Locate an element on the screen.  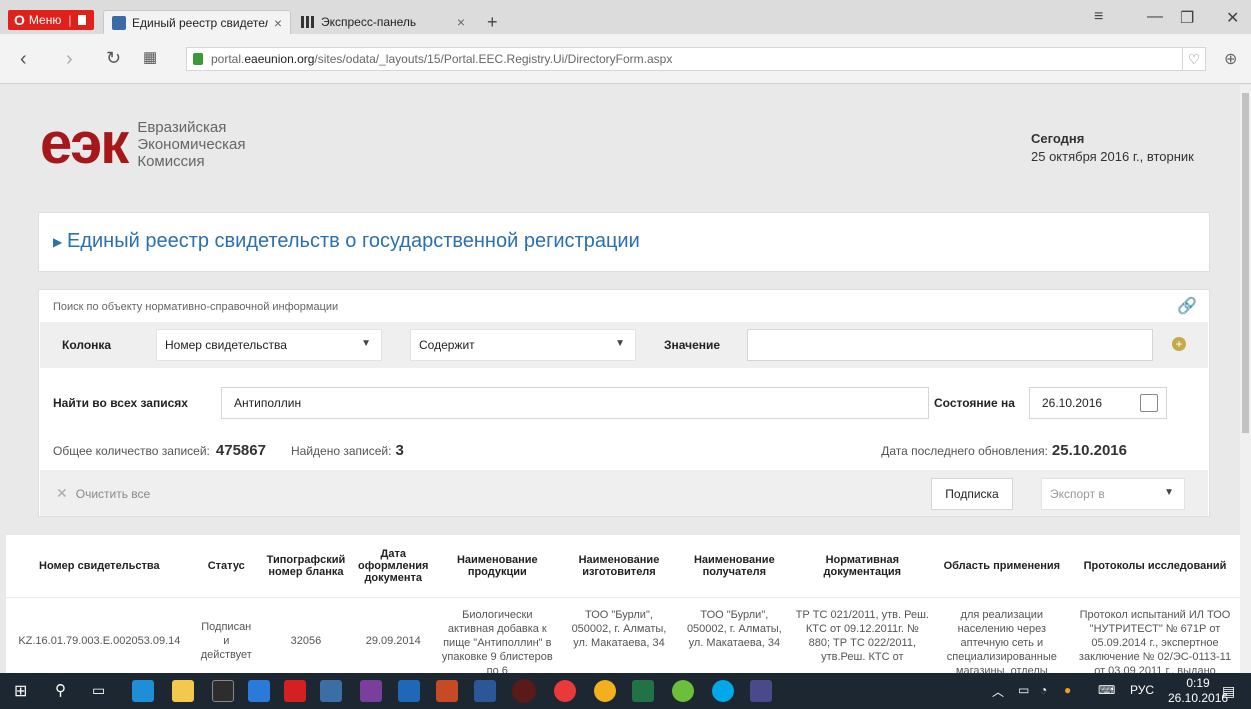
reload-icon: ↻ is located at coordinates (113, 58).